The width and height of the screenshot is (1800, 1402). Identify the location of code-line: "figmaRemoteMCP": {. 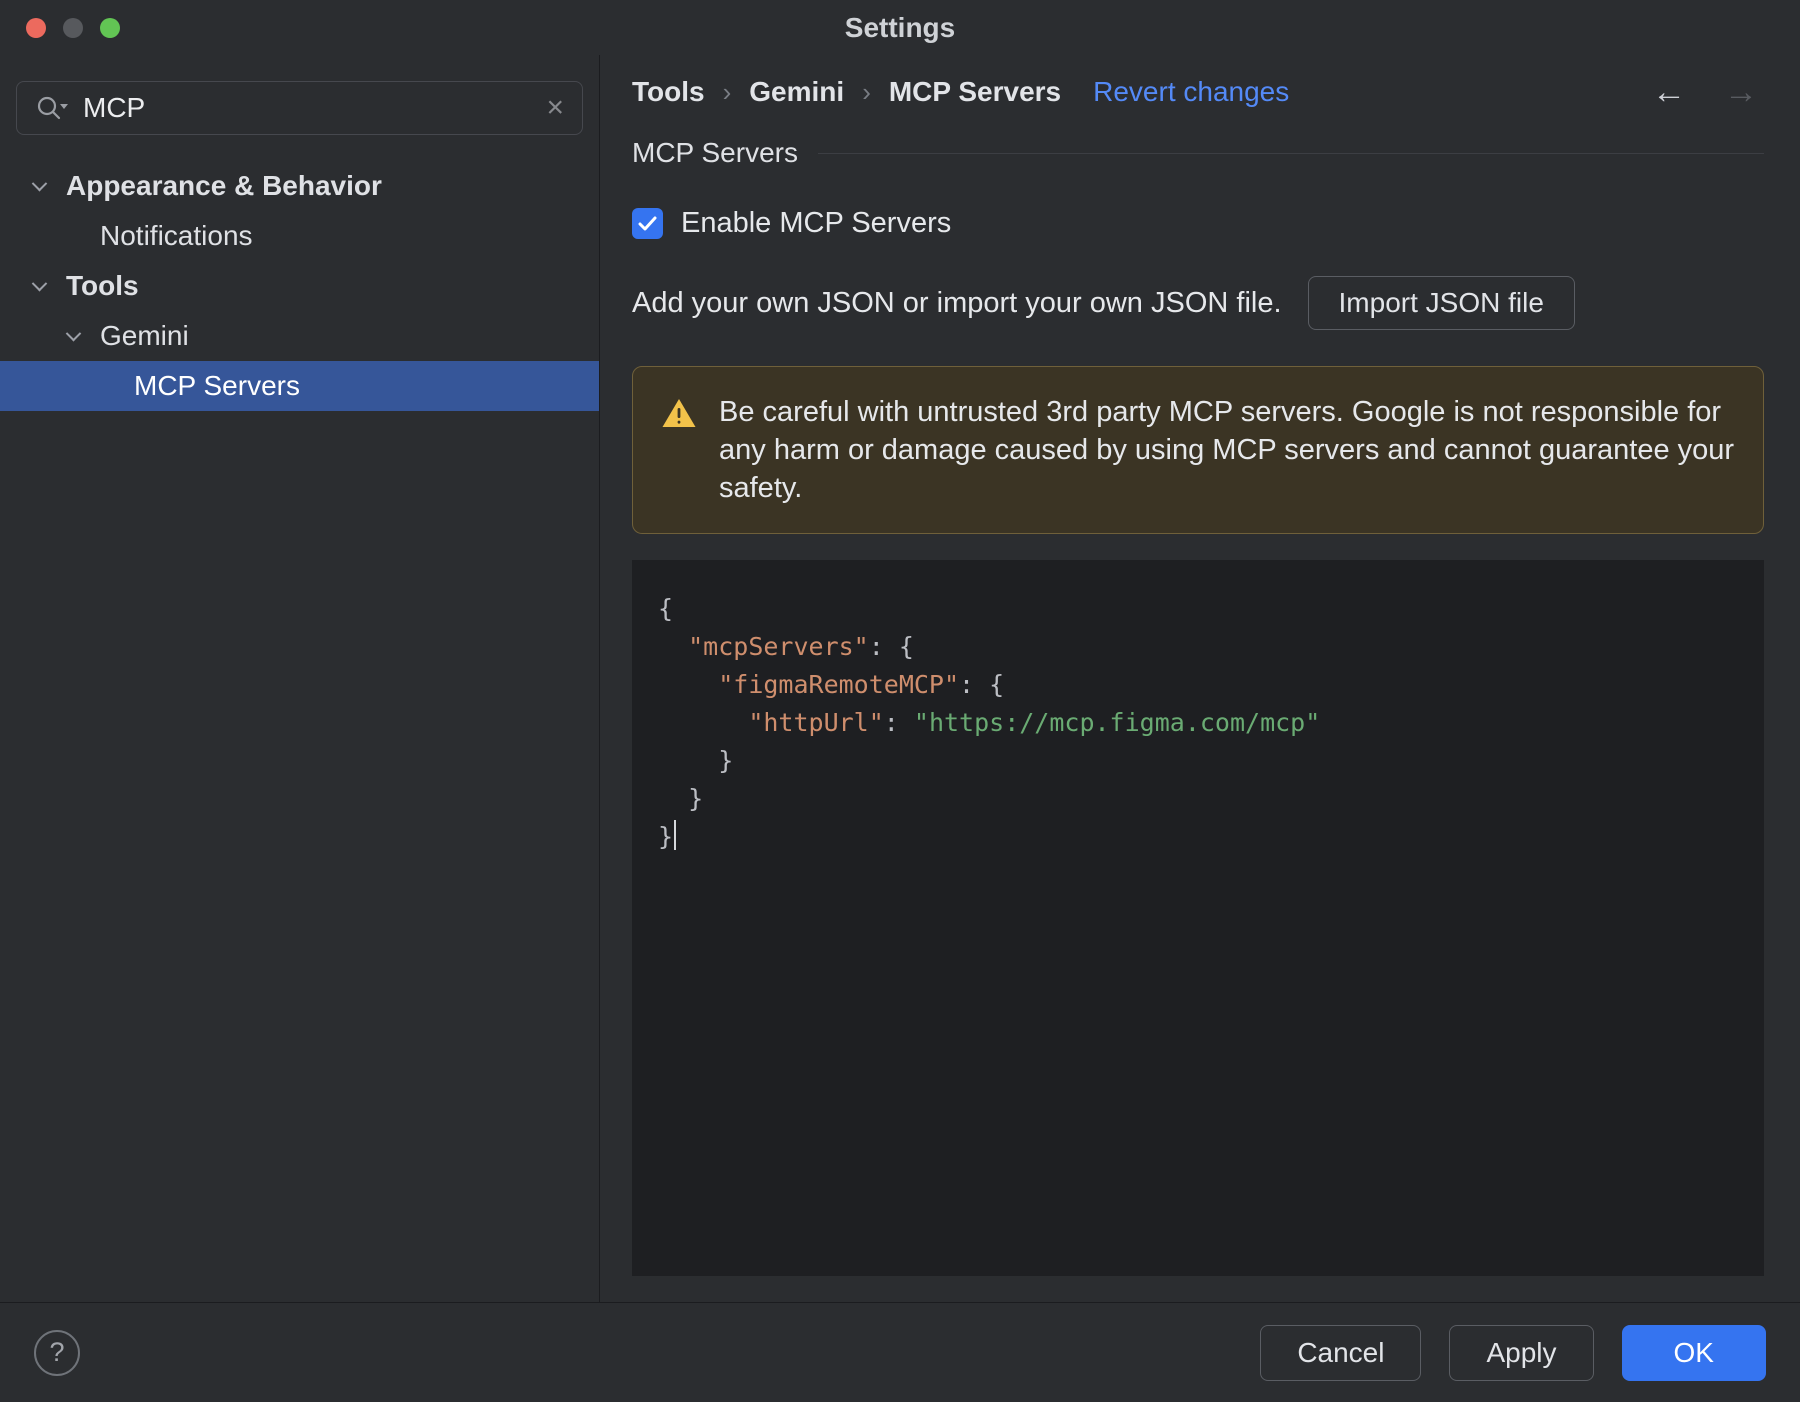
(1198, 685).